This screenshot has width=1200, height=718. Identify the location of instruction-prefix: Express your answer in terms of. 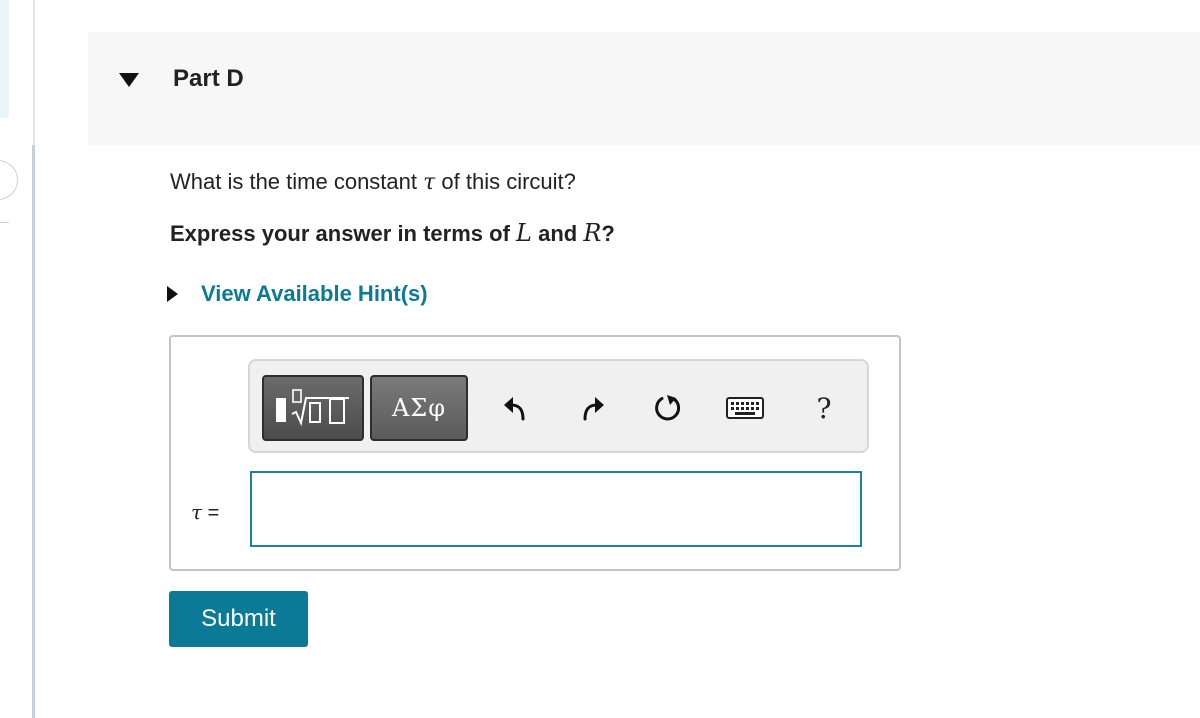
(343, 233).